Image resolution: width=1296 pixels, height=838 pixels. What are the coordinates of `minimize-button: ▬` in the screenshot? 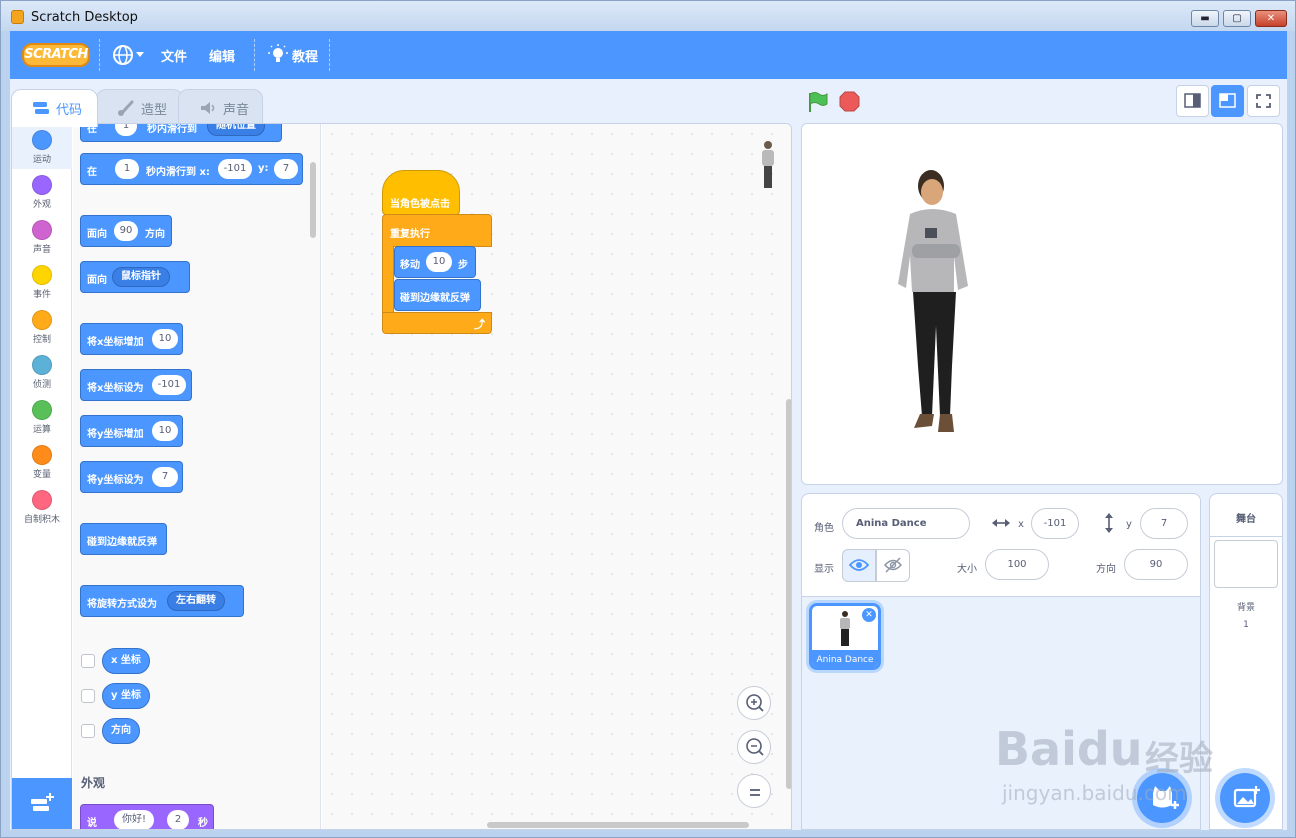 It's located at (1205, 18).